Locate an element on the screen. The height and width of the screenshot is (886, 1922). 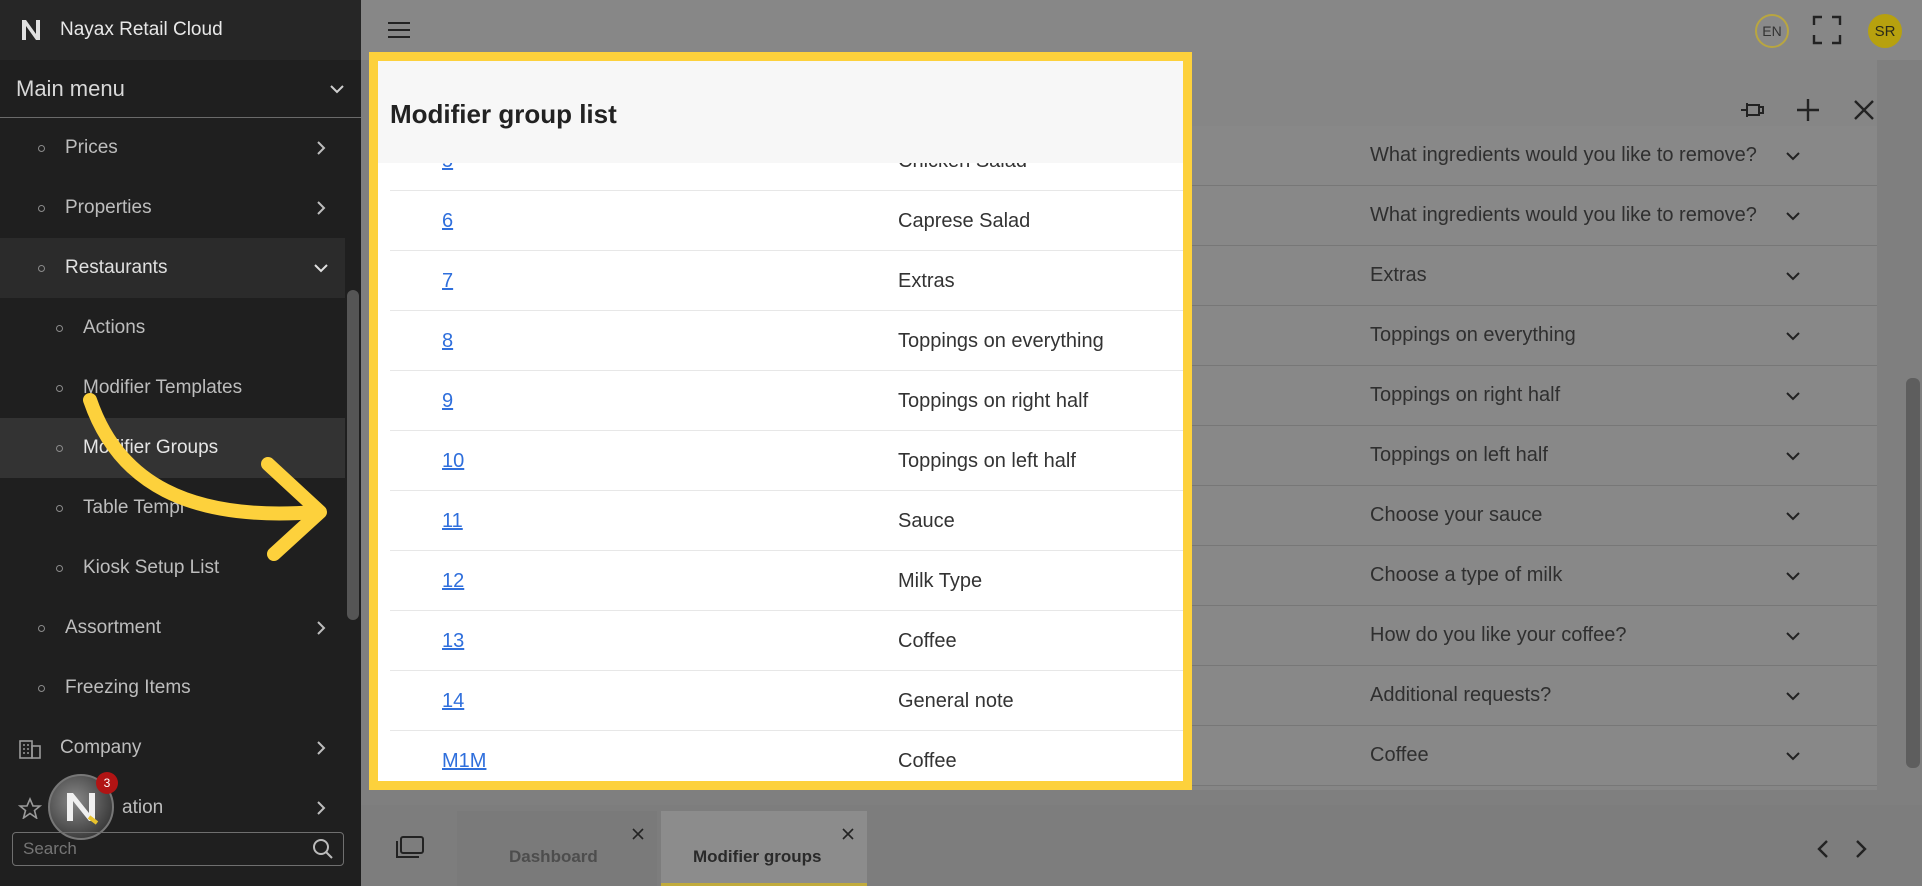
language-selector: EN is located at coordinates (1772, 31).